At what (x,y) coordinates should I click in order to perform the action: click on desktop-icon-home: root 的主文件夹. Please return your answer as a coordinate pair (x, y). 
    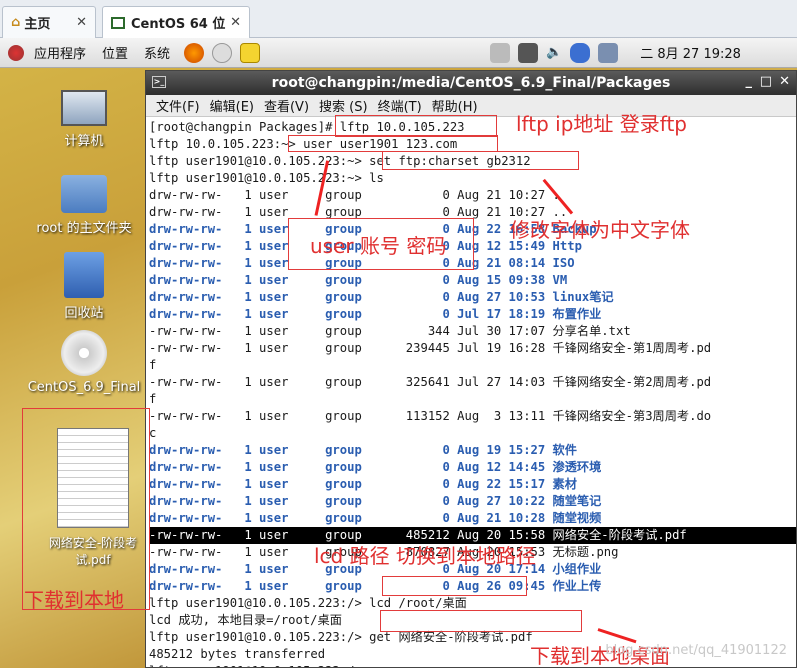
    Looking at the image, I should click on (84, 205).